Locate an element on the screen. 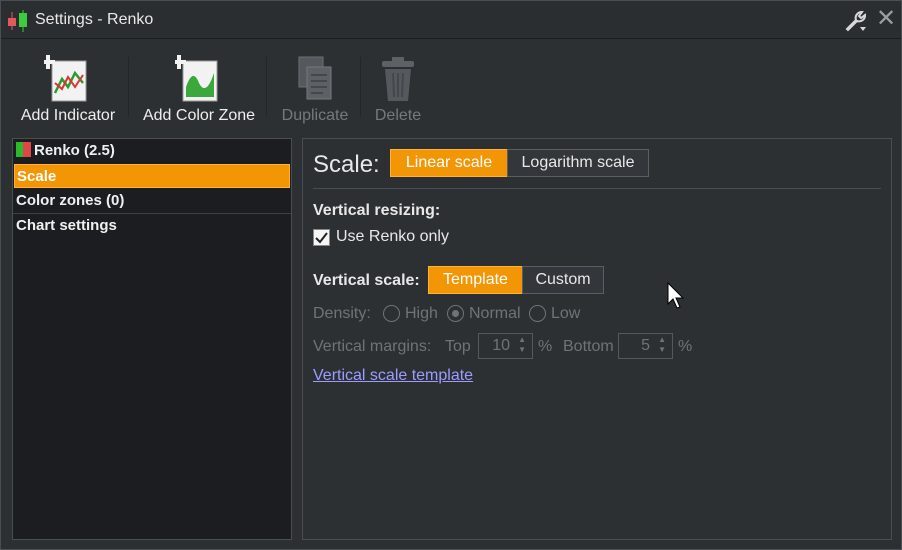 Image resolution: width=902 pixels, height=550 pixels. density-high-radio is located at coordinates (391, 313).